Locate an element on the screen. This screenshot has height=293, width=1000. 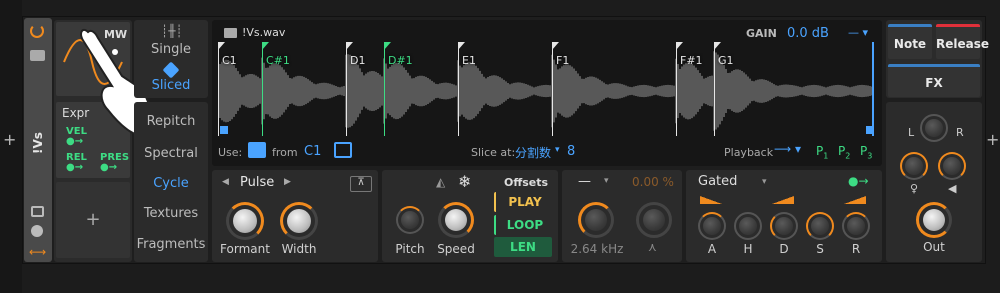
right-plus-icon: + is located at coordinates (992, 139).